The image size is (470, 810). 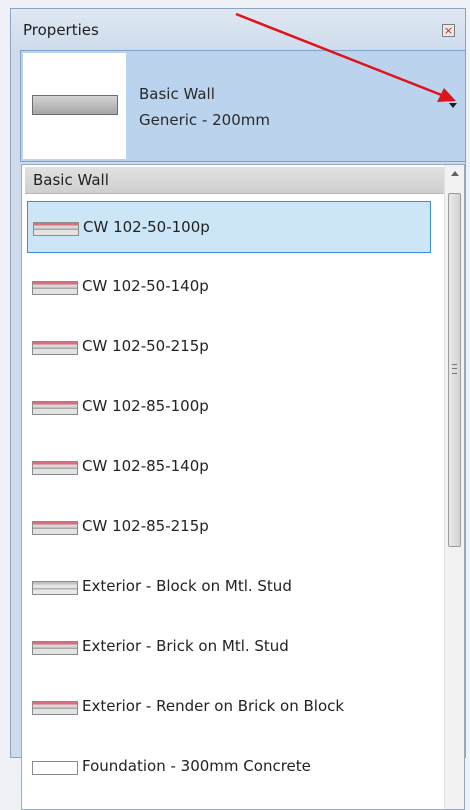 I want to click on chevron-down-icon, so click(x=453, y=105).